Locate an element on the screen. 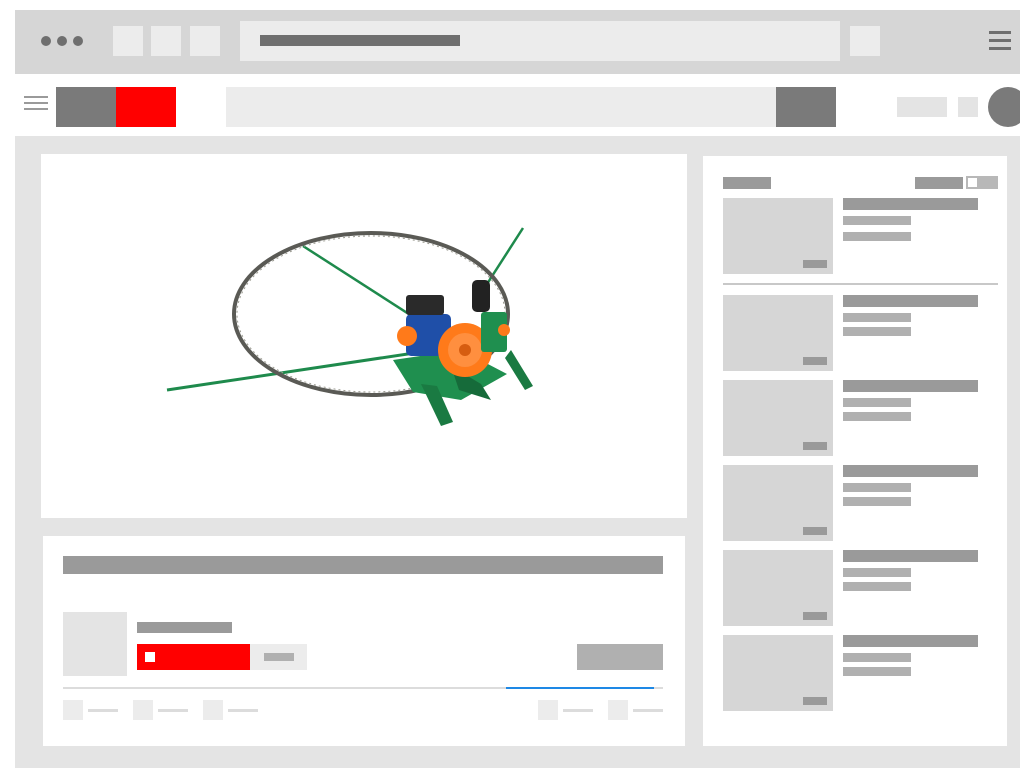 Image resolution: width=1020 pixels, height=768 pixels. browser-toolbar is located at coordinates (517, 42).